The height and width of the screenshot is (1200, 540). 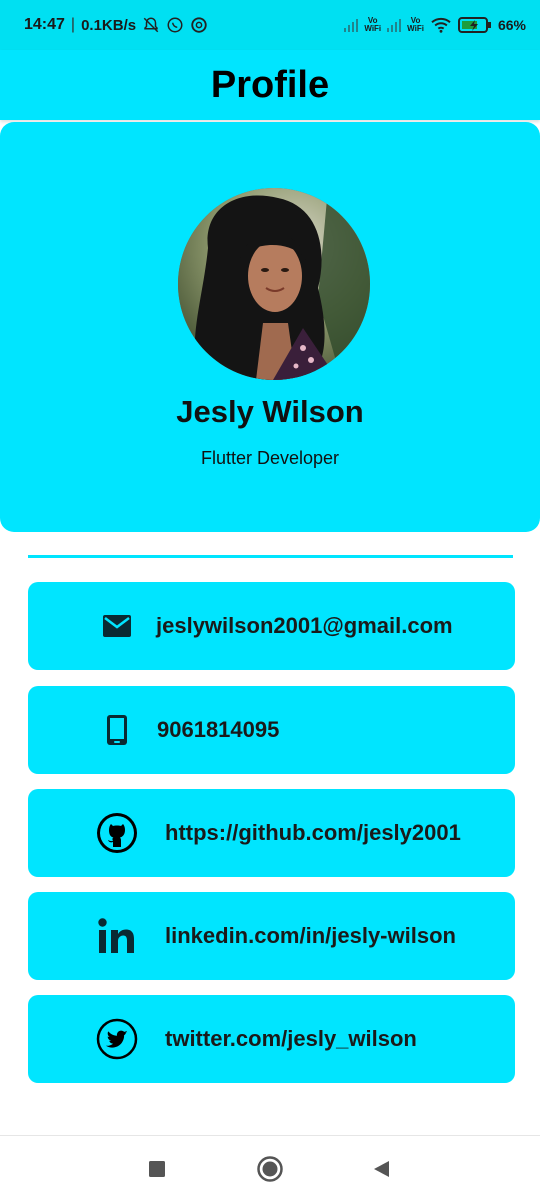 I want to click on divider, so click(x=270, y=556).